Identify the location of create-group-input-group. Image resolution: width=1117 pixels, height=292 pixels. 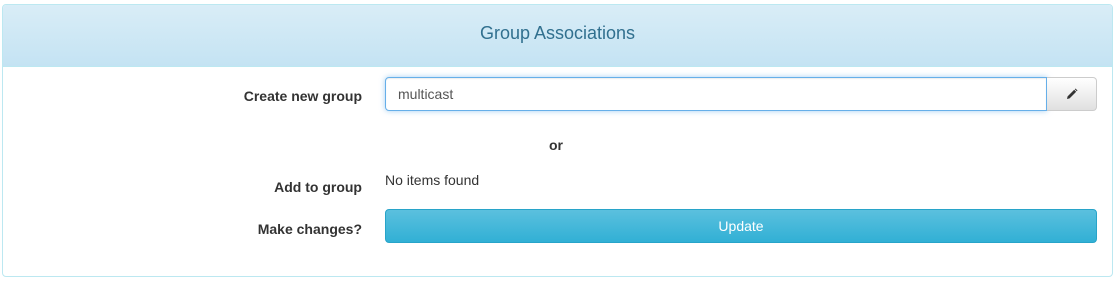
(741, 94).